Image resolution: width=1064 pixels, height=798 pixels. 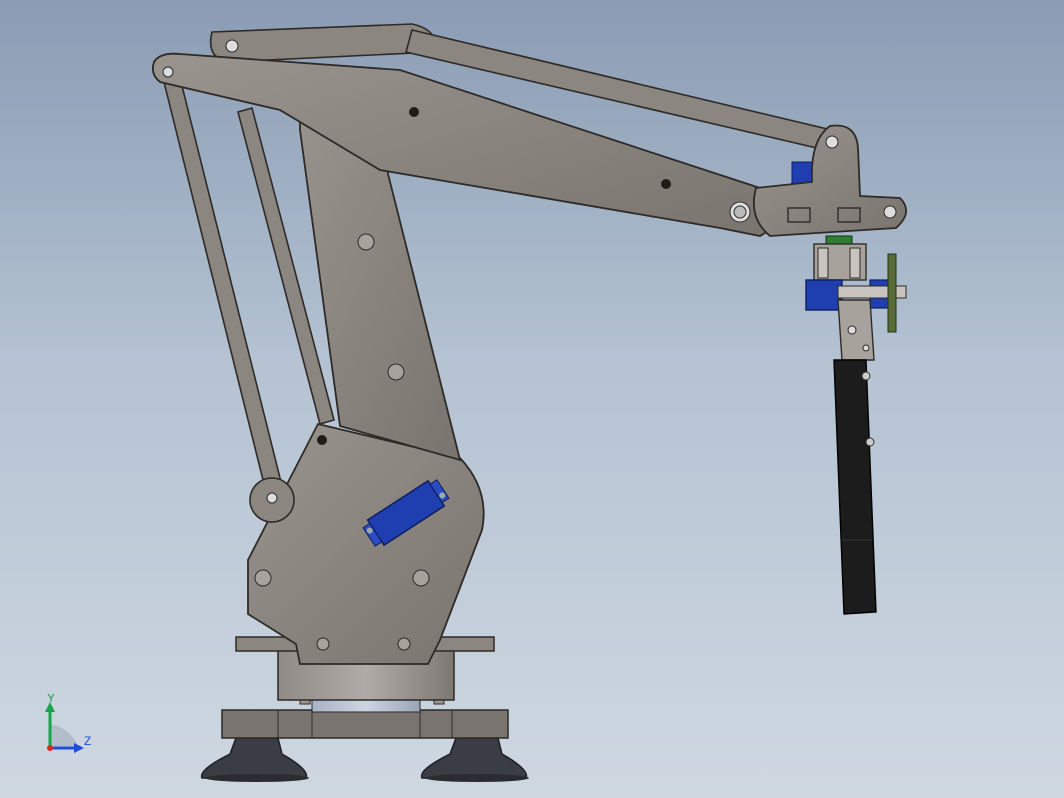 I want to click on top-link, so click(x=322, y=43).